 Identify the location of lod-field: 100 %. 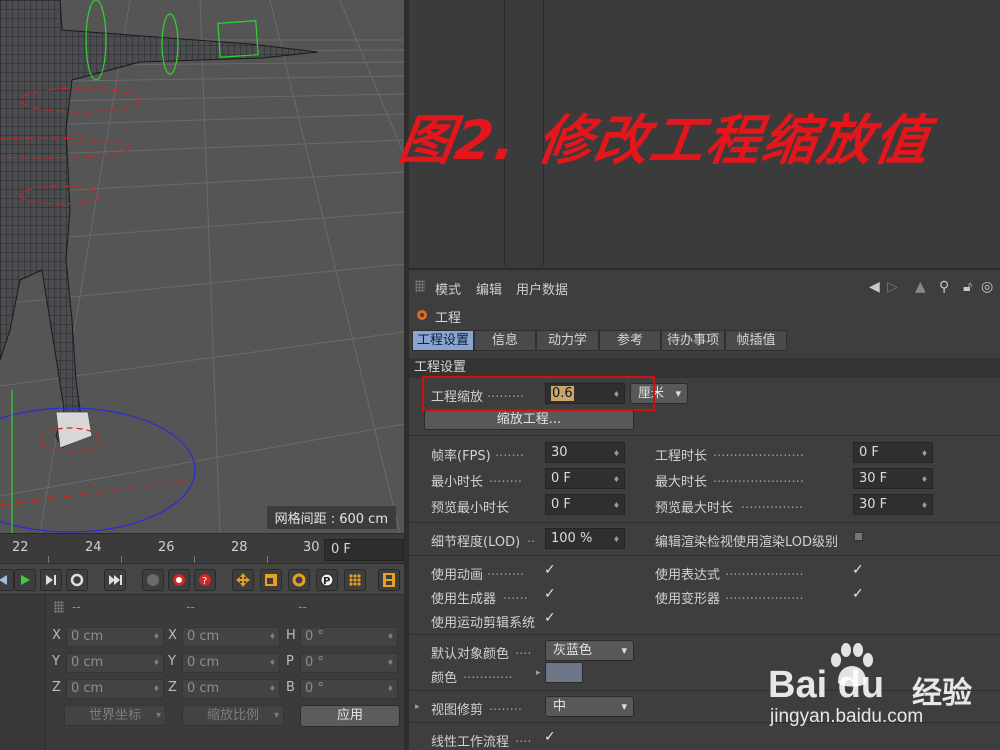
(585, 538).